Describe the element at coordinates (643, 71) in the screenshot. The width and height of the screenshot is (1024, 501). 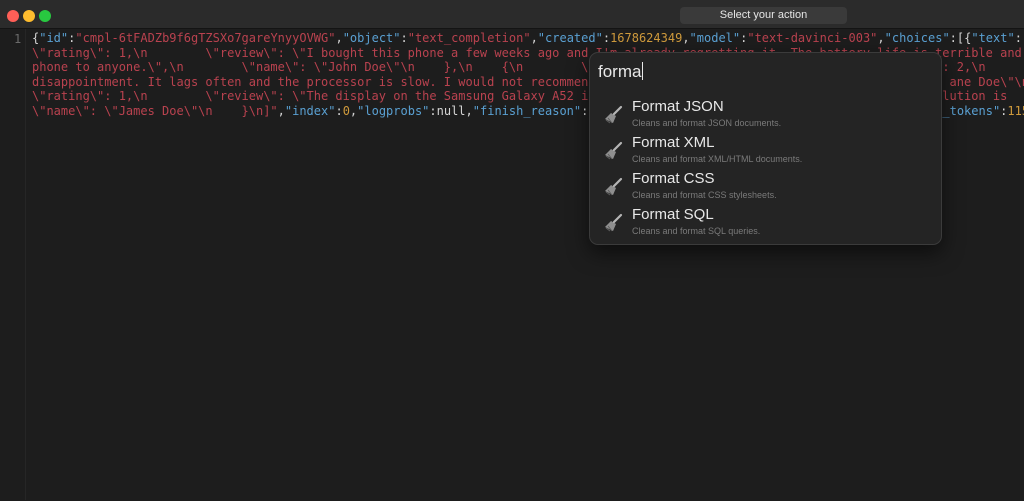
I see `text-caret` at that location.